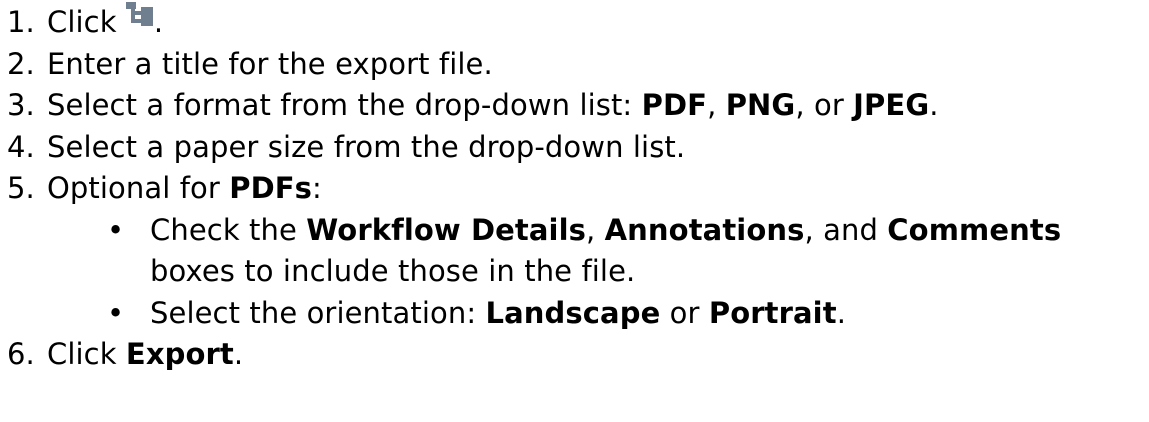 The height and width of the screenshot is (422, 1149). I want to click on step-text: Optional for, so click(138, 188).